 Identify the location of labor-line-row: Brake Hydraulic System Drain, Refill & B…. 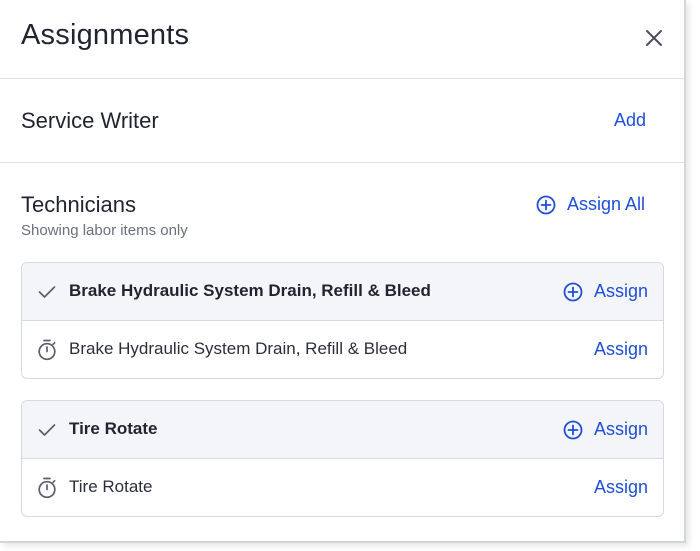
(342, 349).